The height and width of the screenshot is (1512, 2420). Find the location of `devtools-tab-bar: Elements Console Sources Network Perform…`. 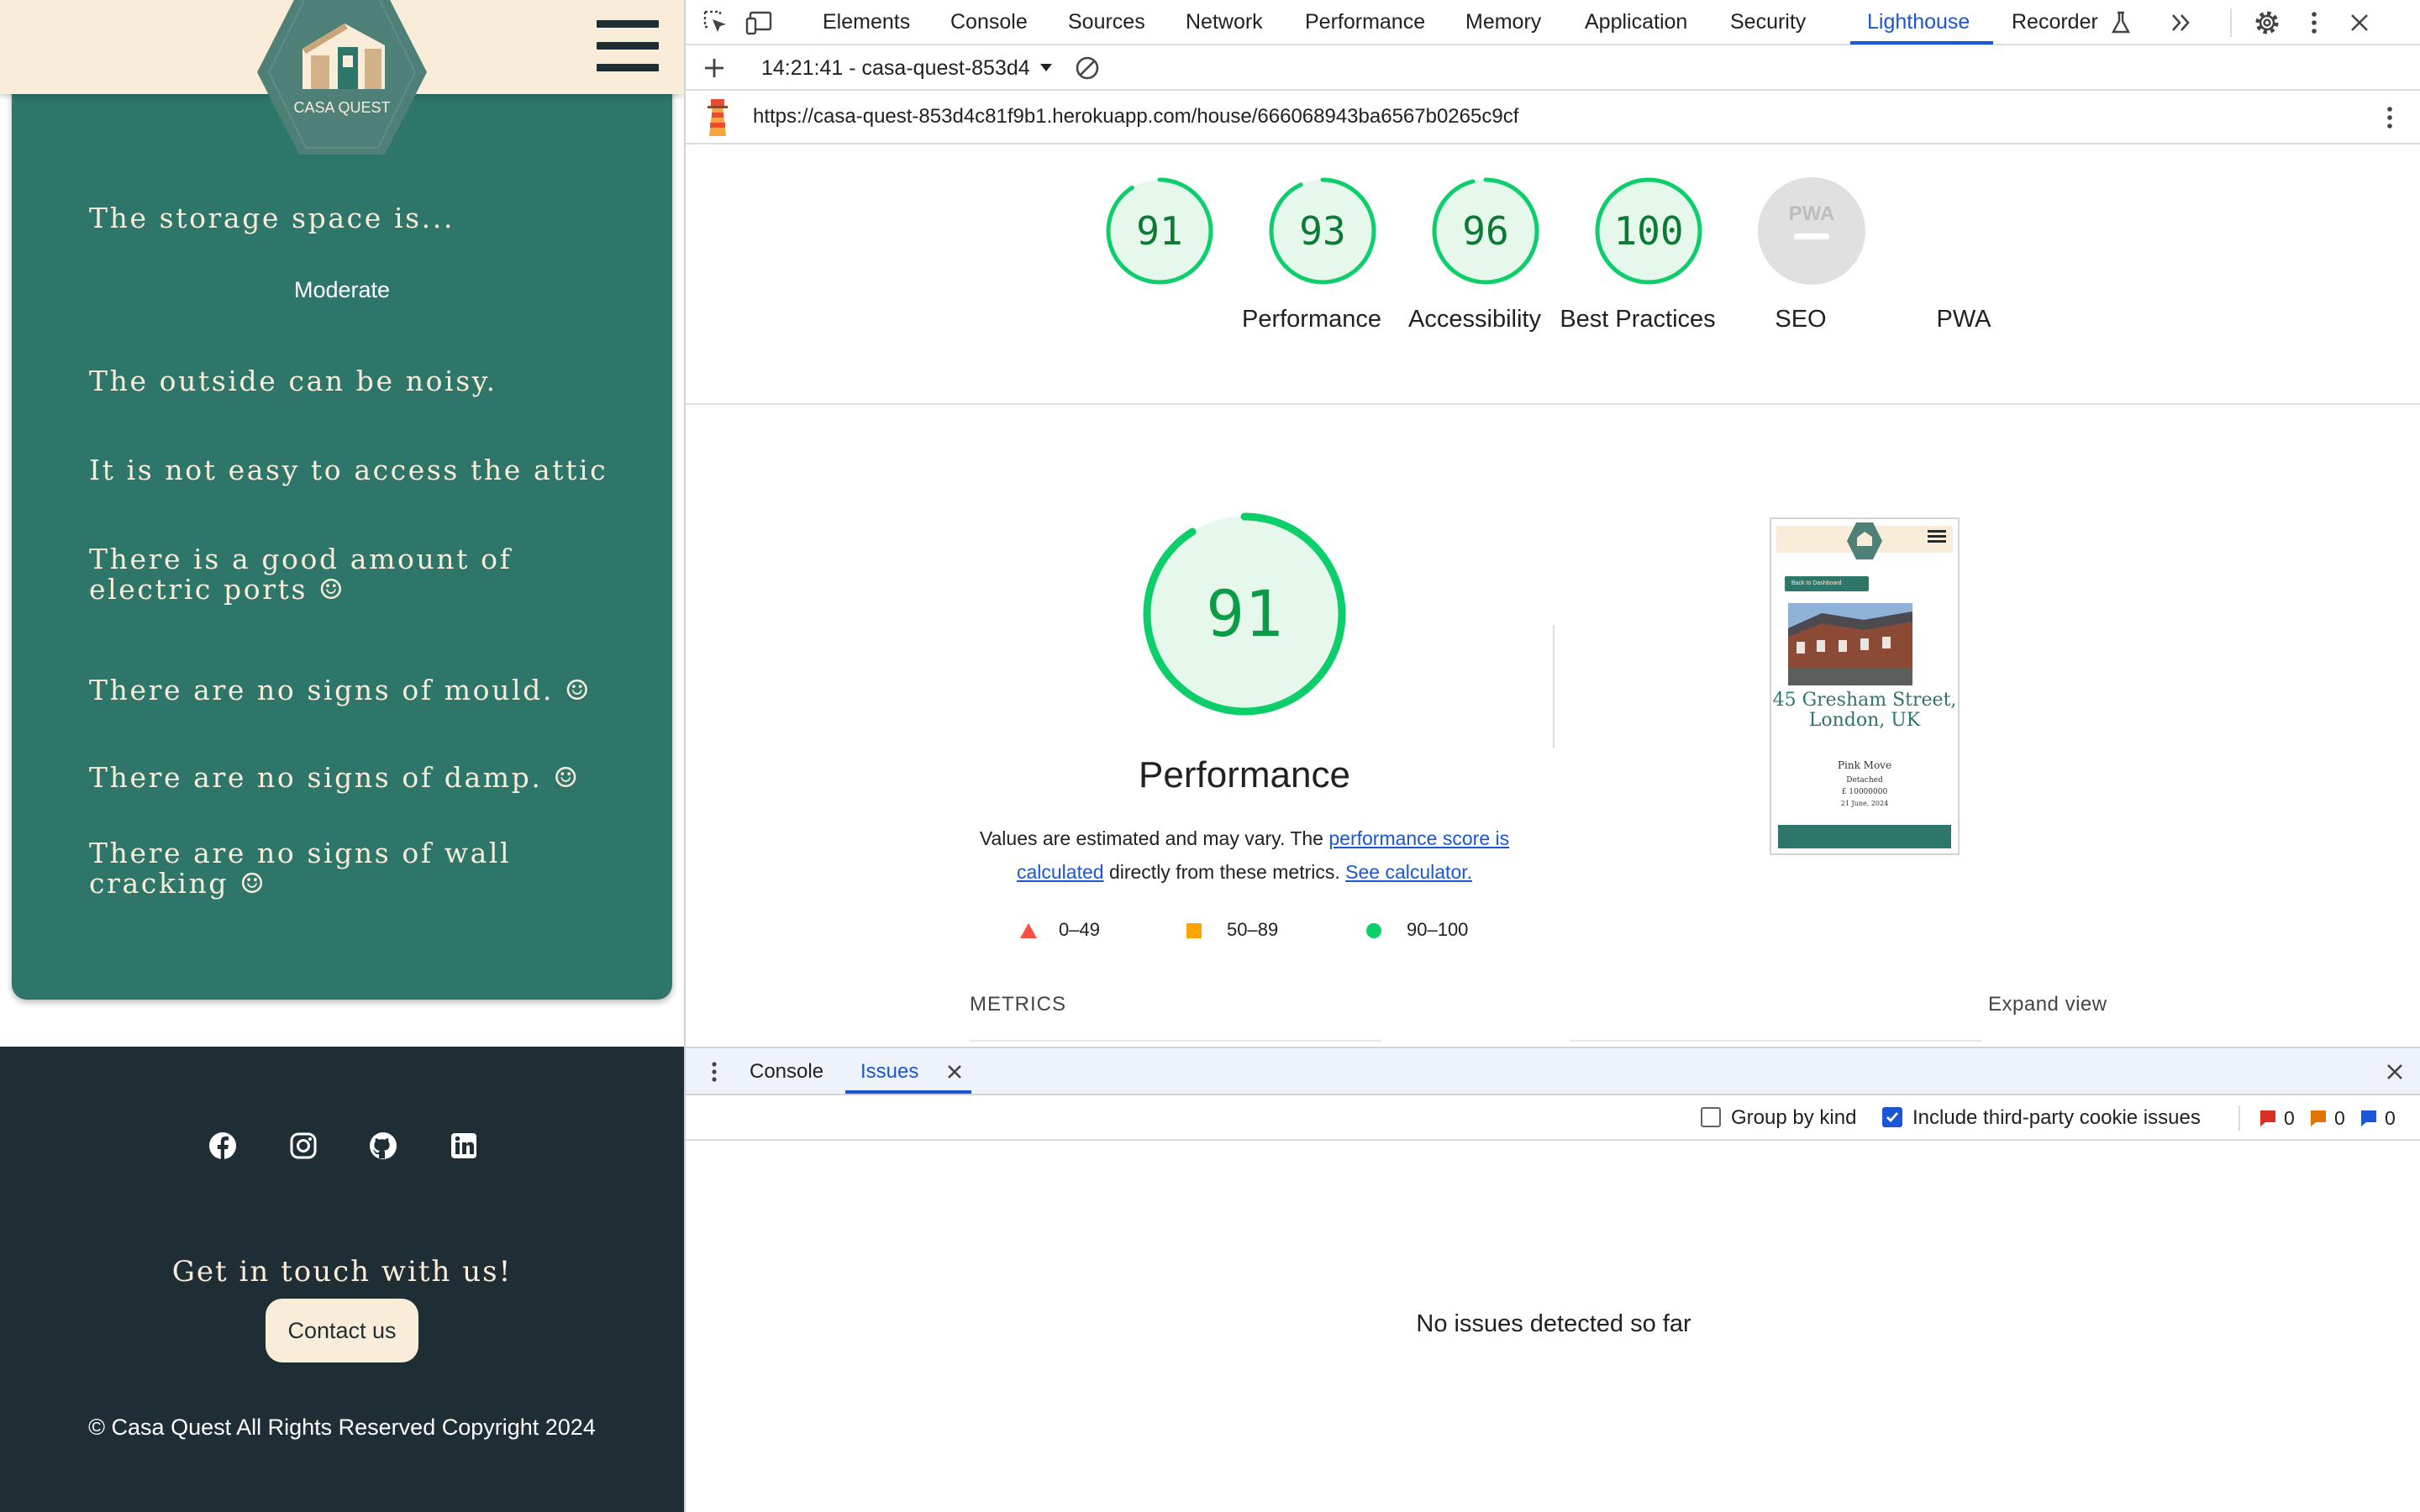

devtools-tab-bar: Elements Console Sources Network Perform… is located at coordinates (1553, 22).